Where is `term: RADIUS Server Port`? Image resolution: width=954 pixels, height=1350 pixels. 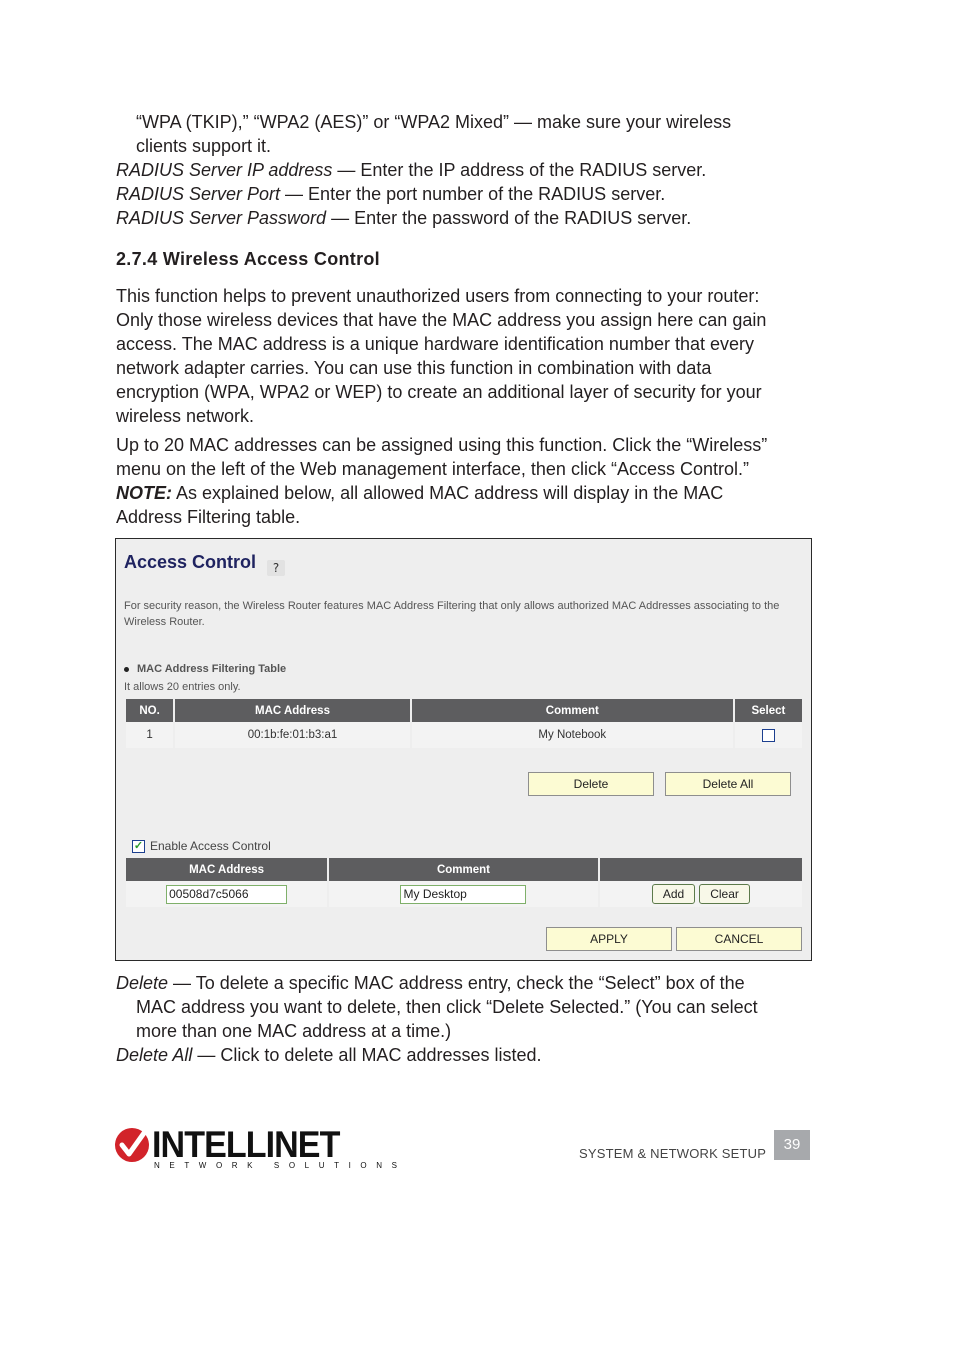
term: RADIUS Server Port is located at coordinates (198, 194).